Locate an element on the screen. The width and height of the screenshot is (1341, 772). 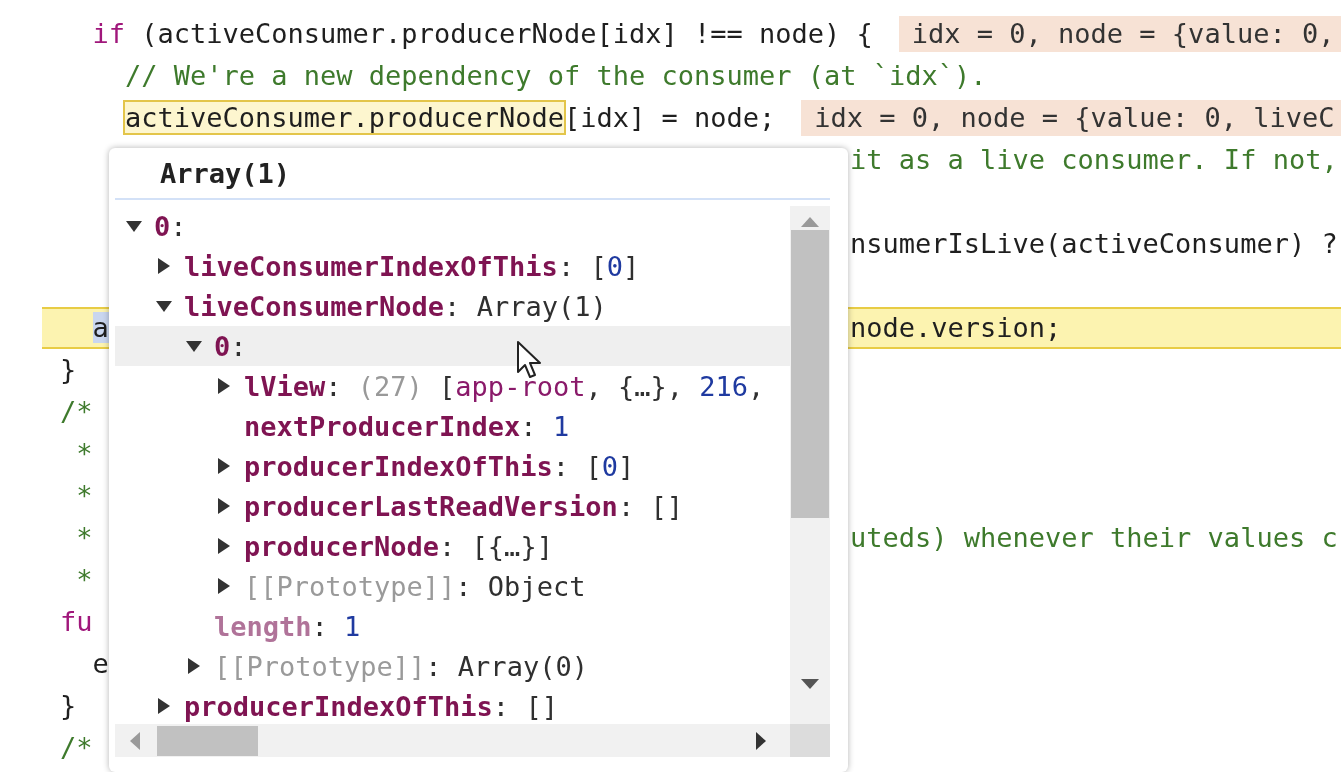
tree-row: liveConsumerNode: Array(1) is located at coordinates (452, 306).